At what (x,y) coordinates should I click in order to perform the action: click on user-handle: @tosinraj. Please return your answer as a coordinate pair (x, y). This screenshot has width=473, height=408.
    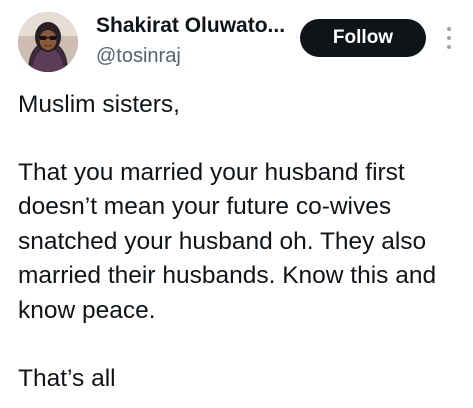
    Looking at the image, I should click on (138, 56).